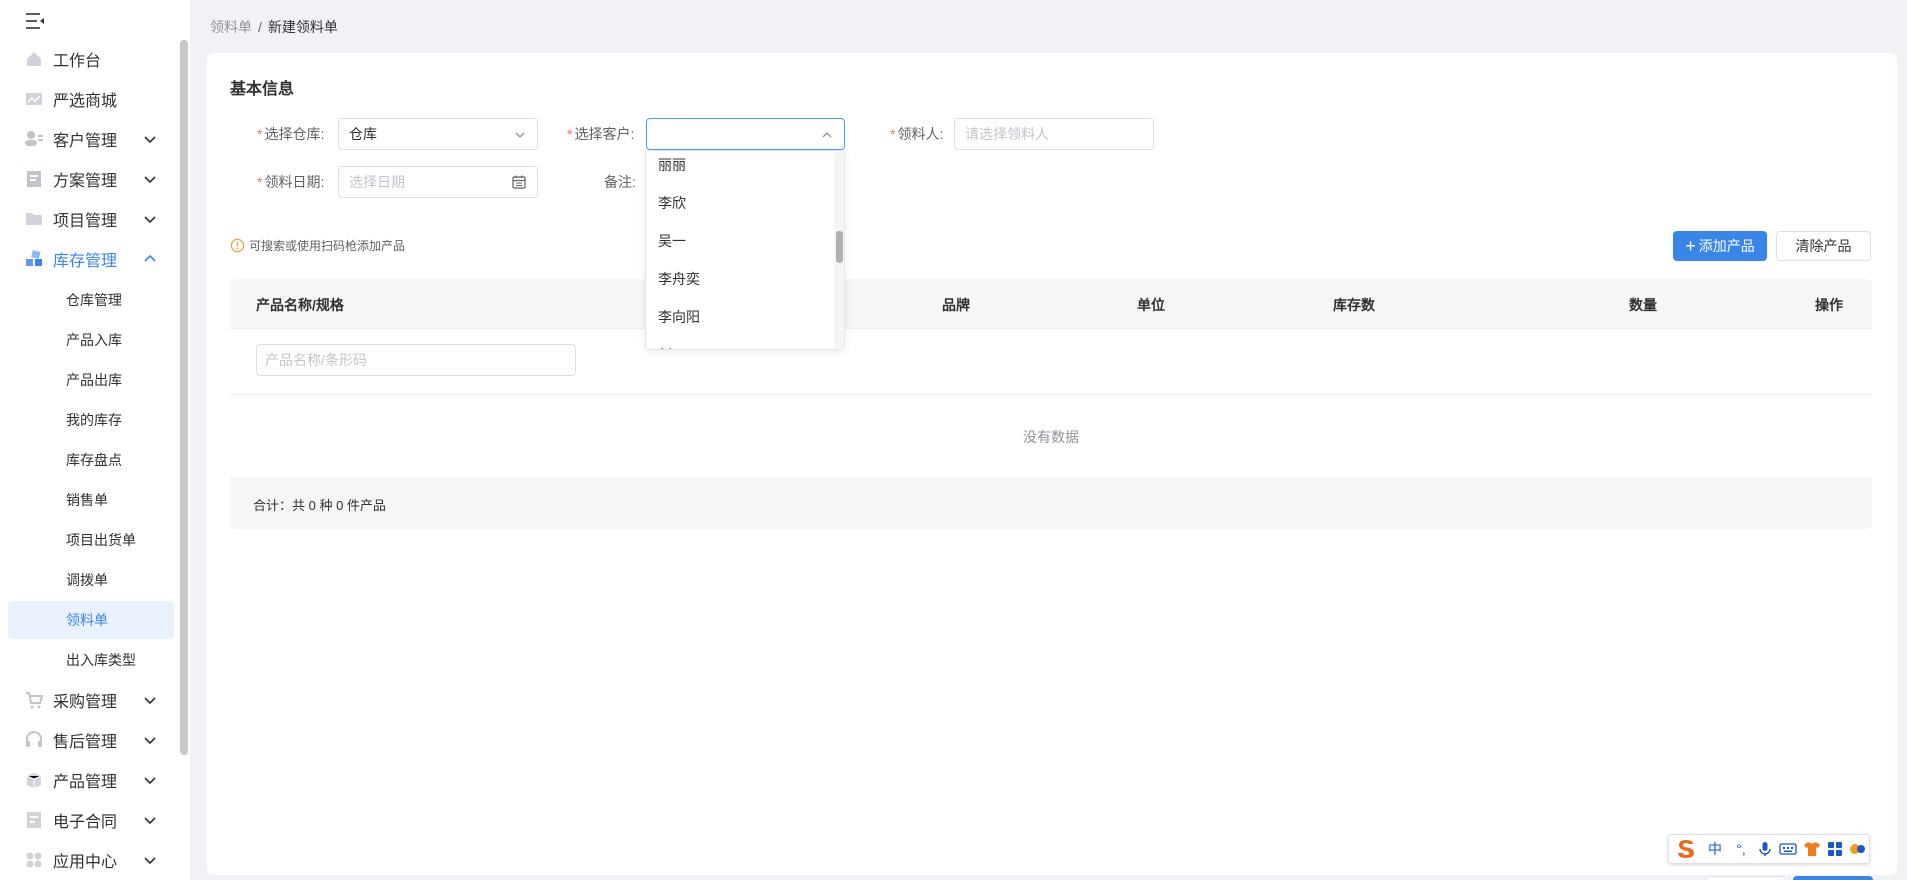 This screenshot has width=1907, height=880. I want to click on menu-item-purchase: 采购管理, so click(87, 700).